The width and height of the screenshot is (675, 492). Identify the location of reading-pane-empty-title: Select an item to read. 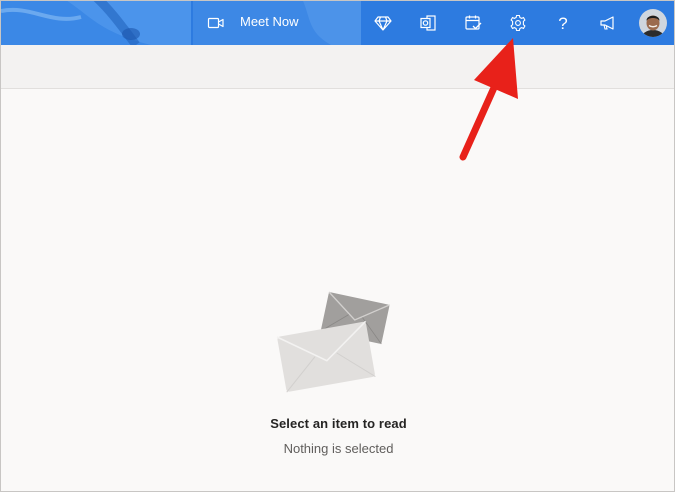
(338, 423).